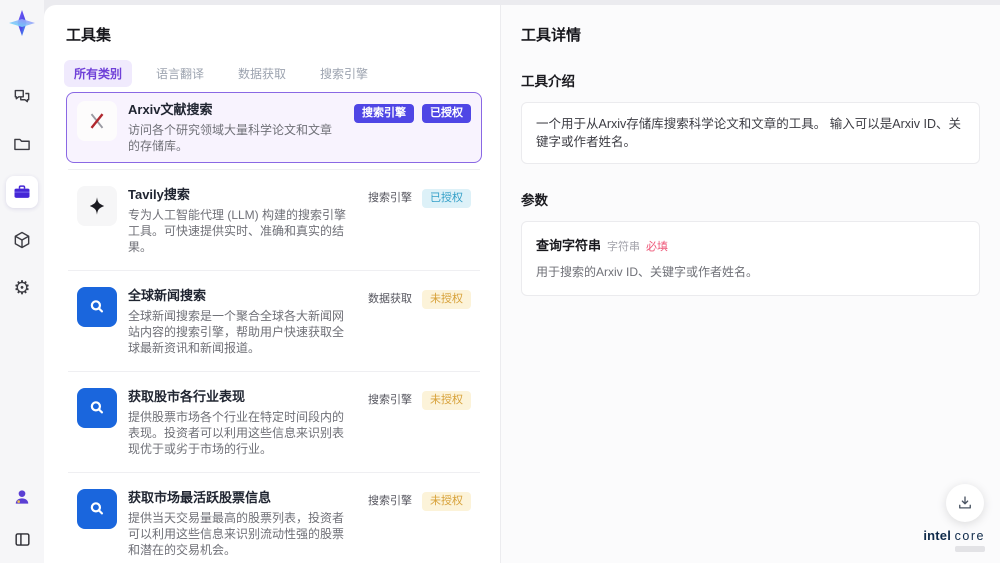 The width and height of the screenshot is (1000, 563). I want to click on param-description: 用于搜索的Arxiv ID、关键字或作者姓名。, so click(647, 272).